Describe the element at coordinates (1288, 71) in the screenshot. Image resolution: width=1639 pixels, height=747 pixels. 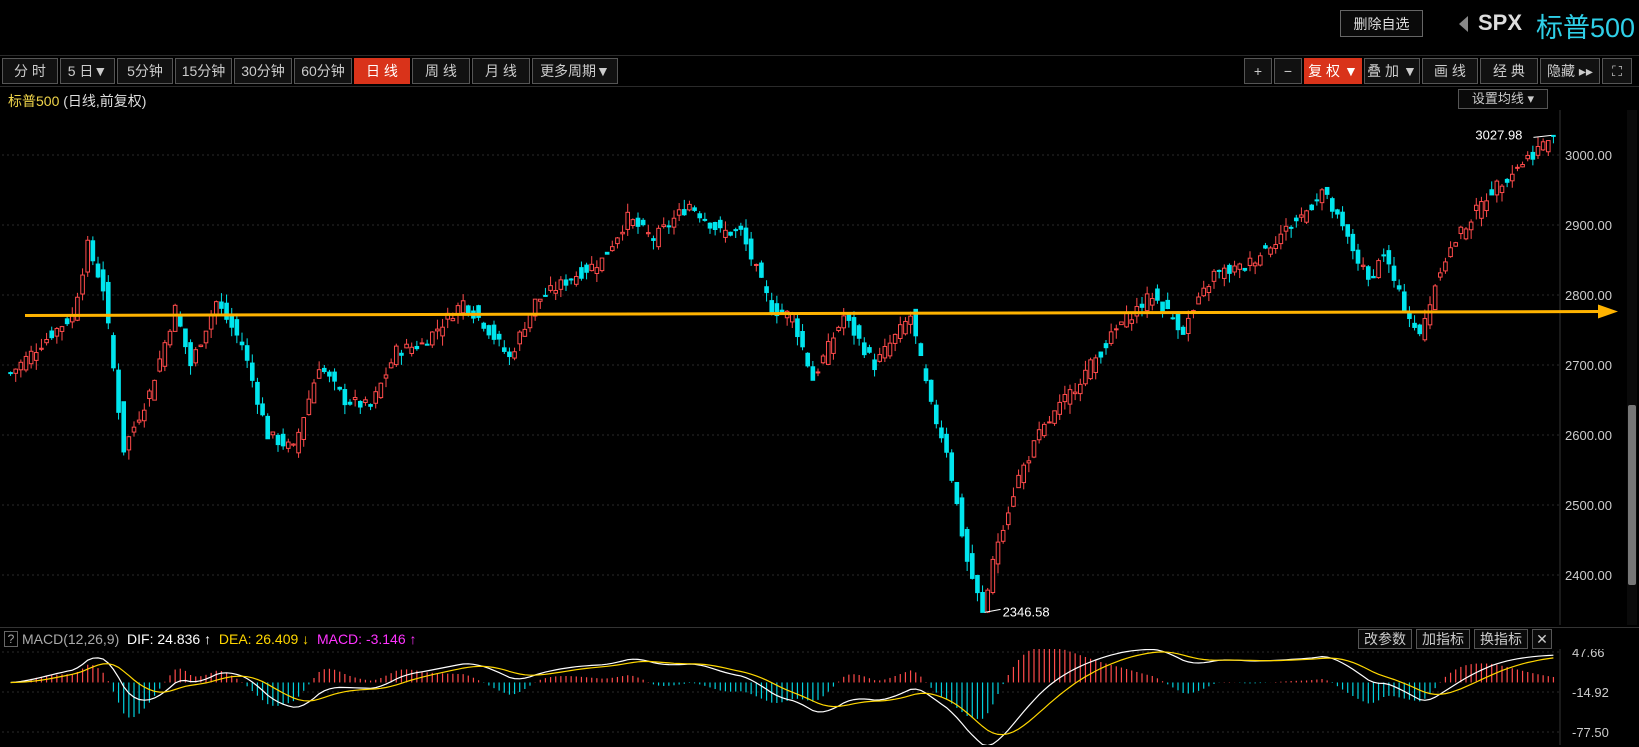
I see `zoom-out-button: −` at that location.